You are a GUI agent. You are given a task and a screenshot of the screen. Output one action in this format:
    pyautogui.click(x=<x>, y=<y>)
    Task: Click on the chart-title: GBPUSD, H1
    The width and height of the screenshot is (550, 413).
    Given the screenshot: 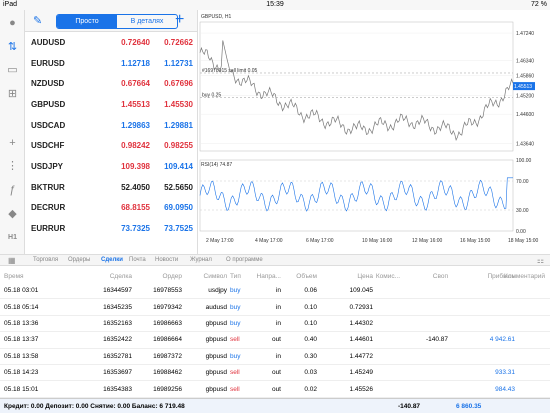 What is the action you would take?
    pyautogui.click(x=216, y=17)
    